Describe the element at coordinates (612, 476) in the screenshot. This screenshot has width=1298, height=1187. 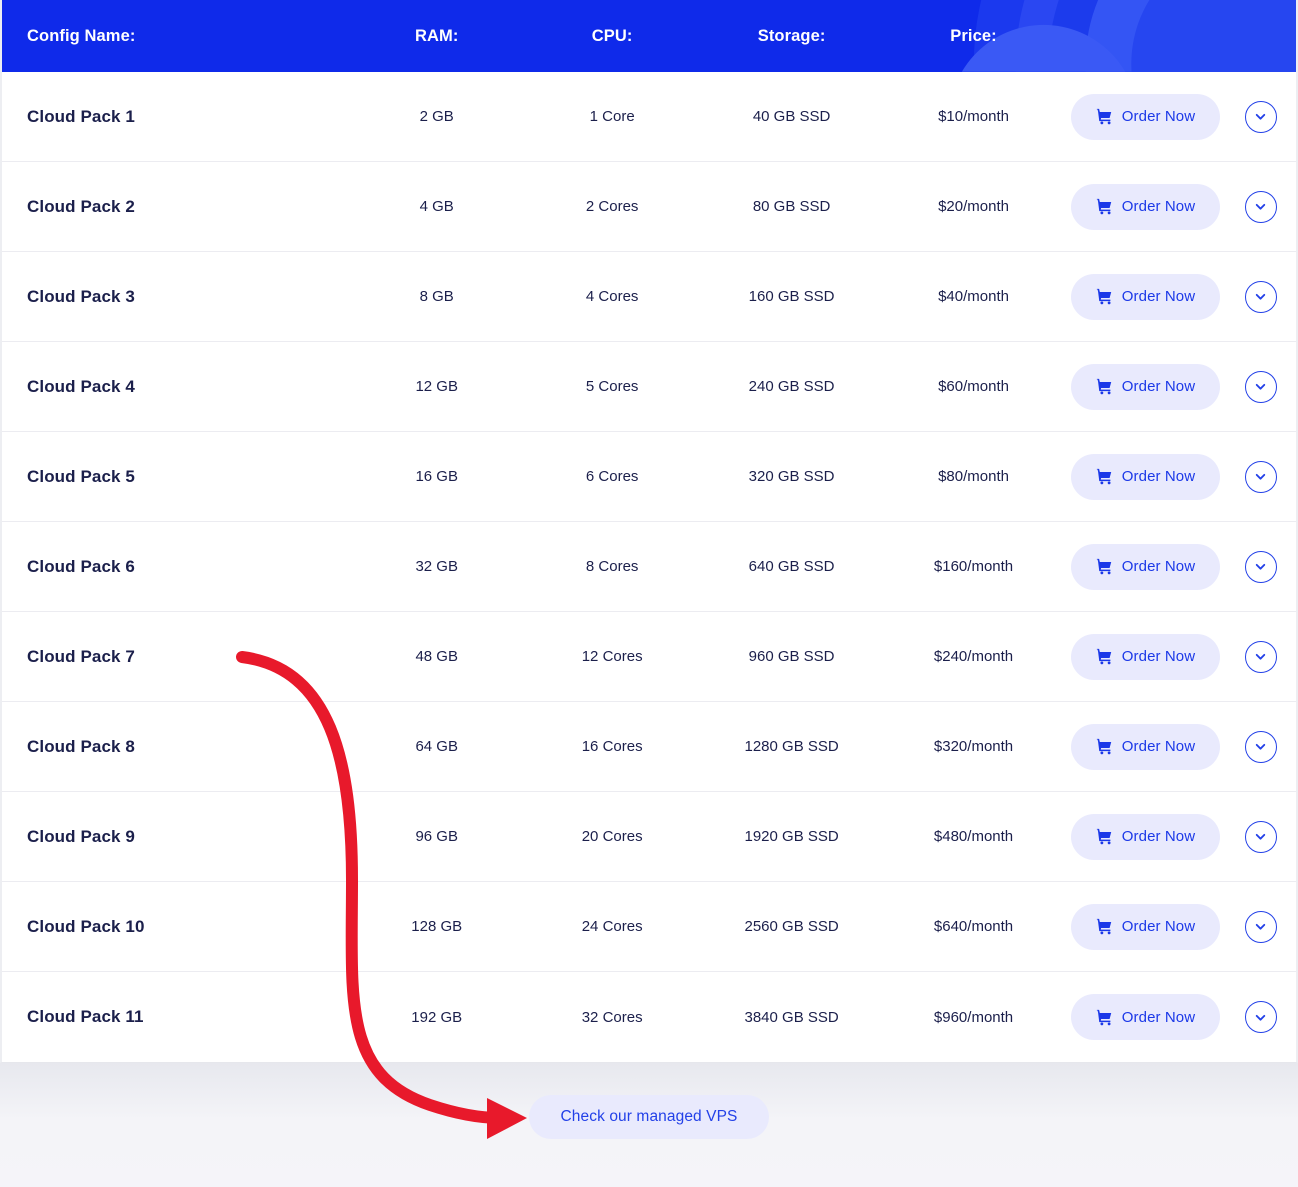
I see `cell-cpu: 6 Cores` at that location.